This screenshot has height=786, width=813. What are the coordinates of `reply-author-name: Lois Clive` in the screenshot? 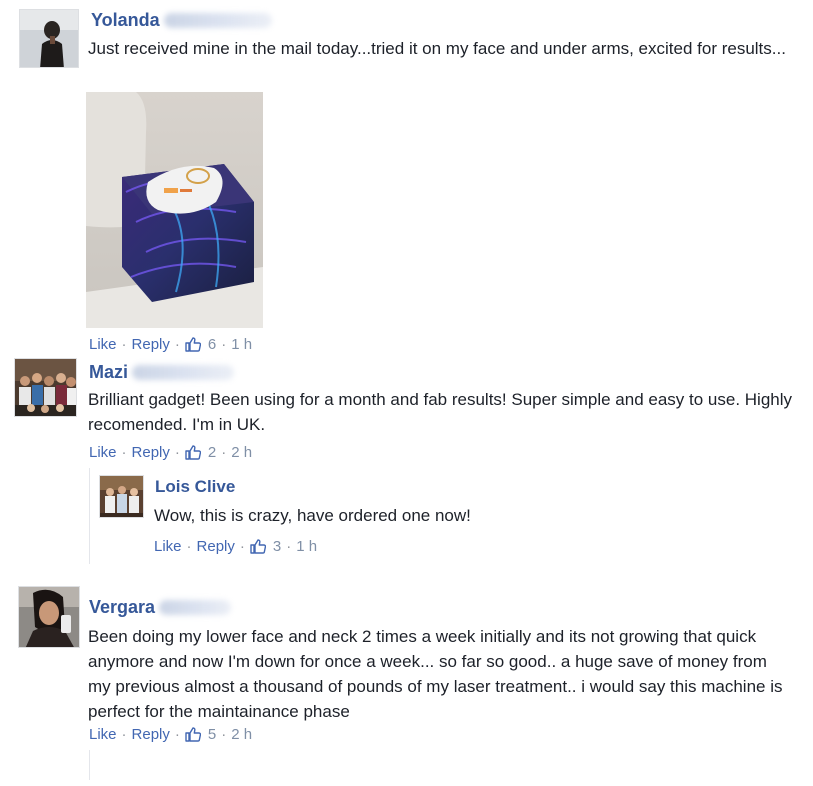 It's located at (195, 487).